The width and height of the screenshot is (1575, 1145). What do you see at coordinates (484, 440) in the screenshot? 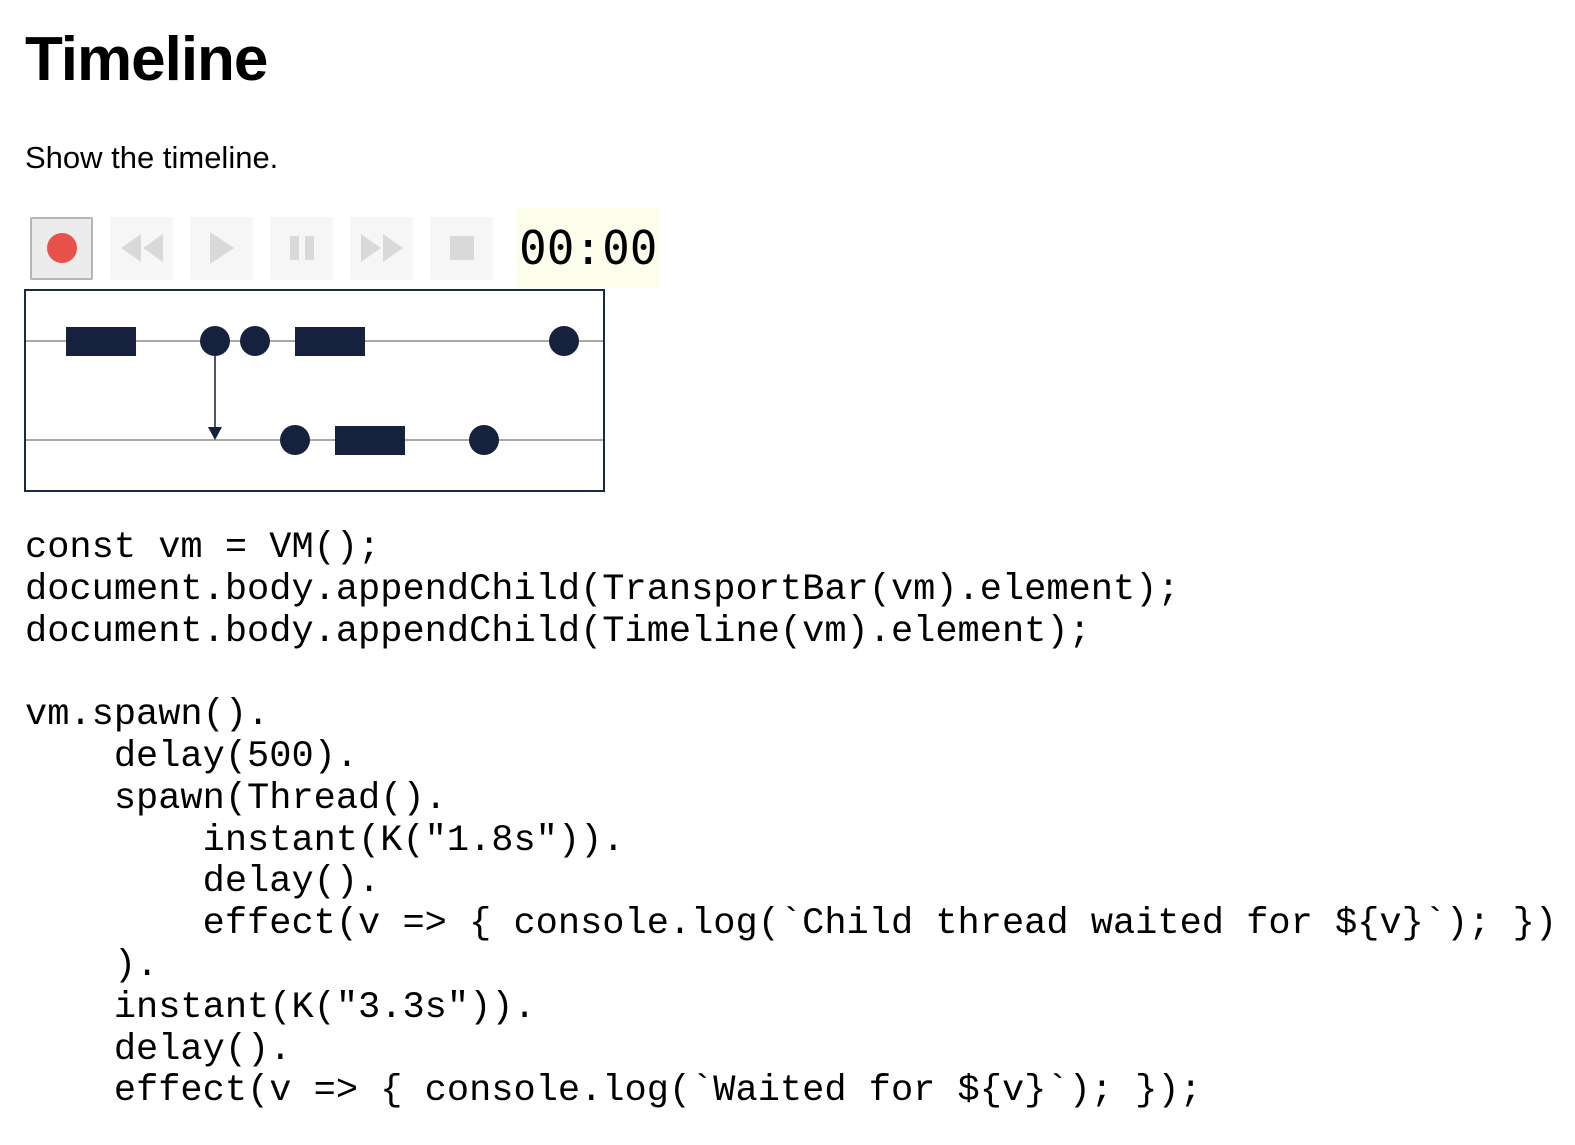
I see `child-effect-marker` at bounding box center [484, 440].